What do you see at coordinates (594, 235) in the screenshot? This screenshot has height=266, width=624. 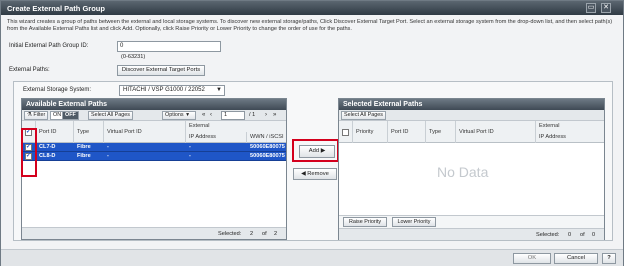 I see `total-count: 0` at bounding box center [594, 235].